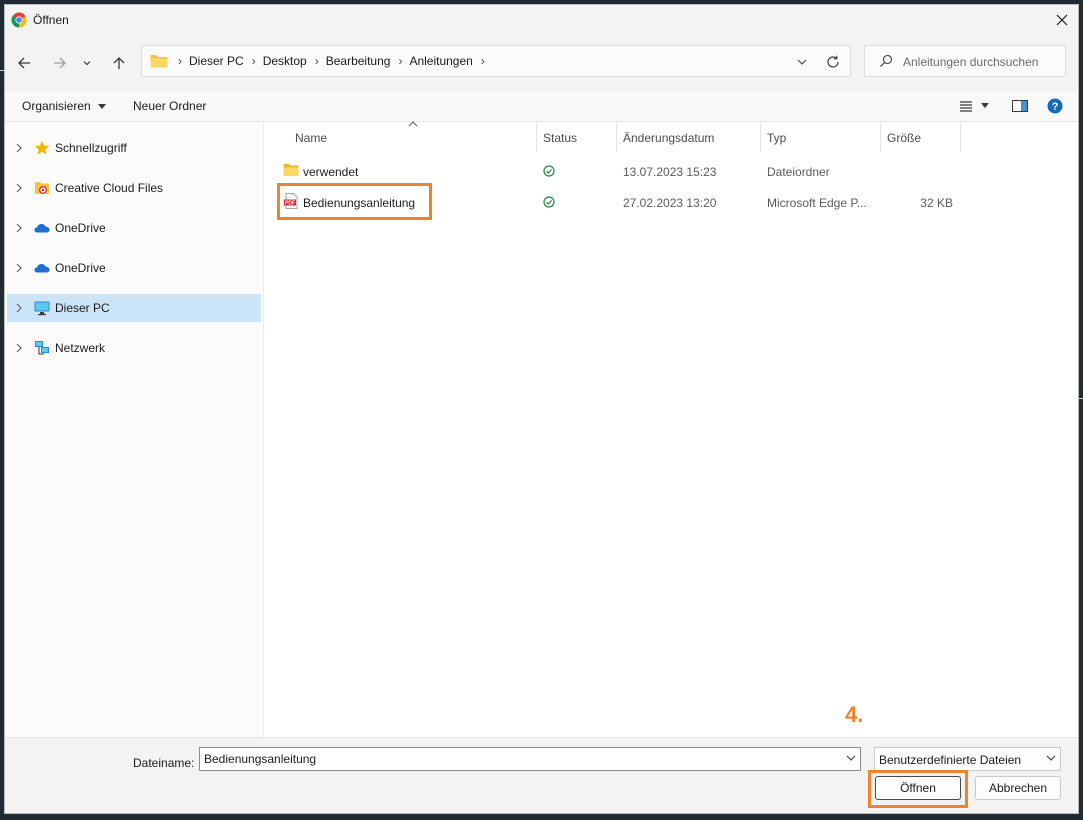 The width and height of the screenshot is (1083, 820). I want to click on arrow-left-icon, so click(24, 63).